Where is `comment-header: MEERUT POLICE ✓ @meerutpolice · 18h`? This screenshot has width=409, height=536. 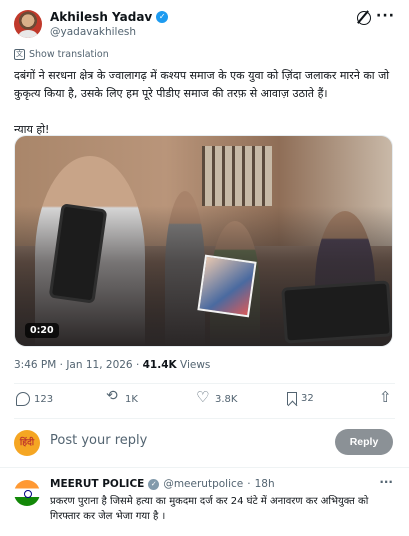 comment-header: MEERUT POLICE ✓ @meerutpolice · 18h is located at coordinates (162, 484).